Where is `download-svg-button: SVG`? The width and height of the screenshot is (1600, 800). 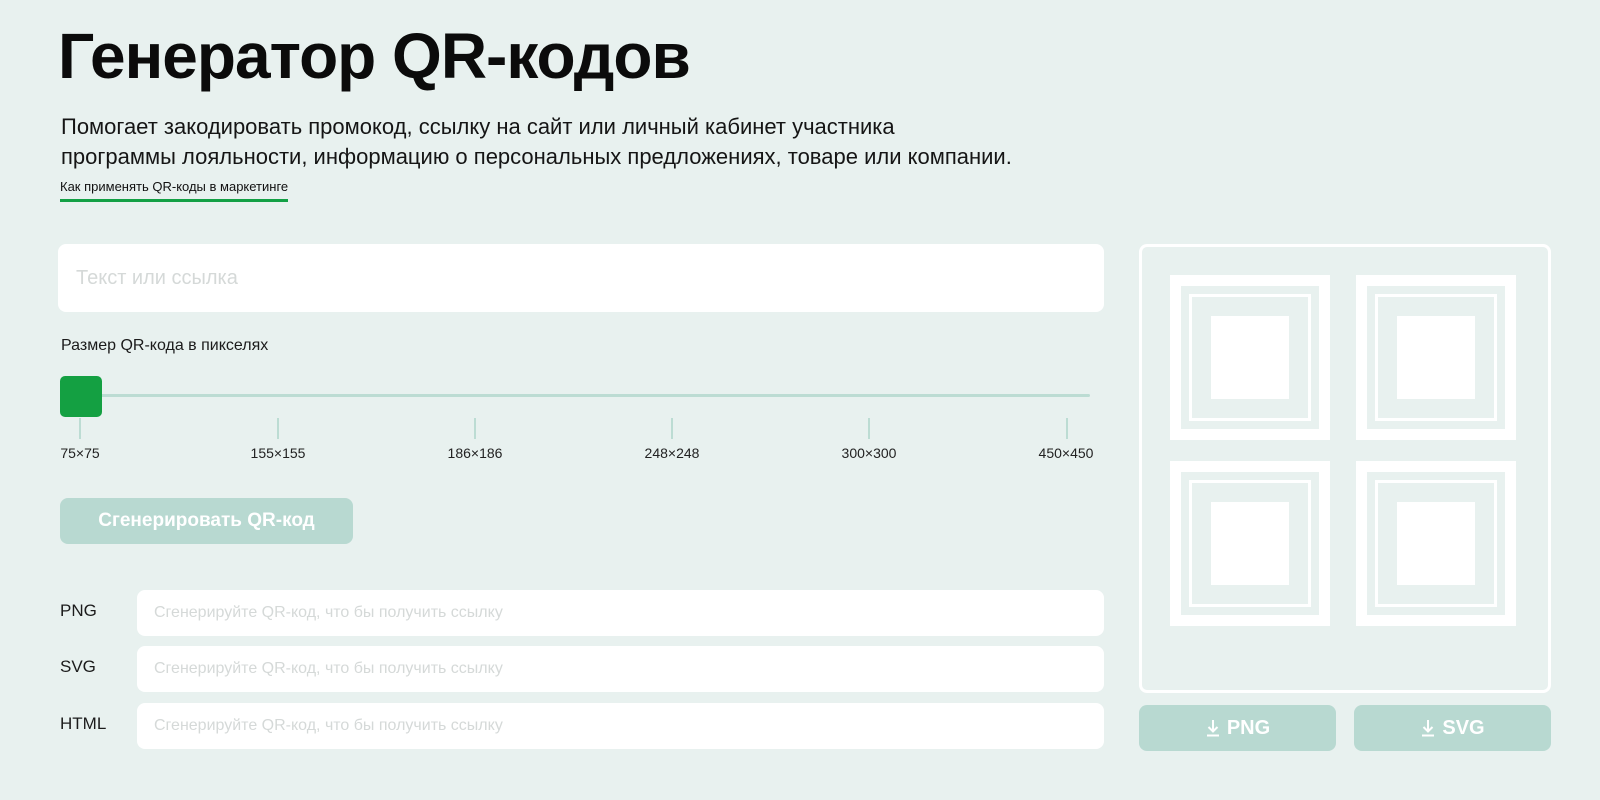 download-svg-button: SVG is located at coordinates (1452, 728).